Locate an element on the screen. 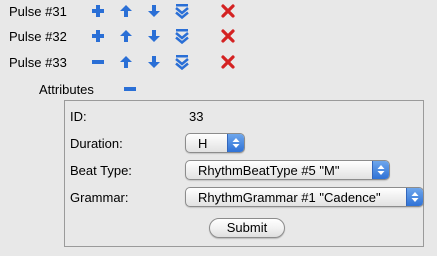 This screenshot has width=437, height=256. duration-value: H is located at coordinates (203, 143).